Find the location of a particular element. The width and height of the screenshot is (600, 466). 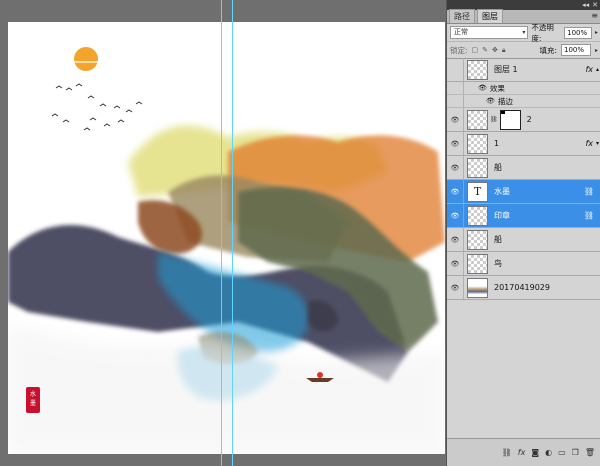

layer-name: 水墨 is located at coordinates (502, 191).